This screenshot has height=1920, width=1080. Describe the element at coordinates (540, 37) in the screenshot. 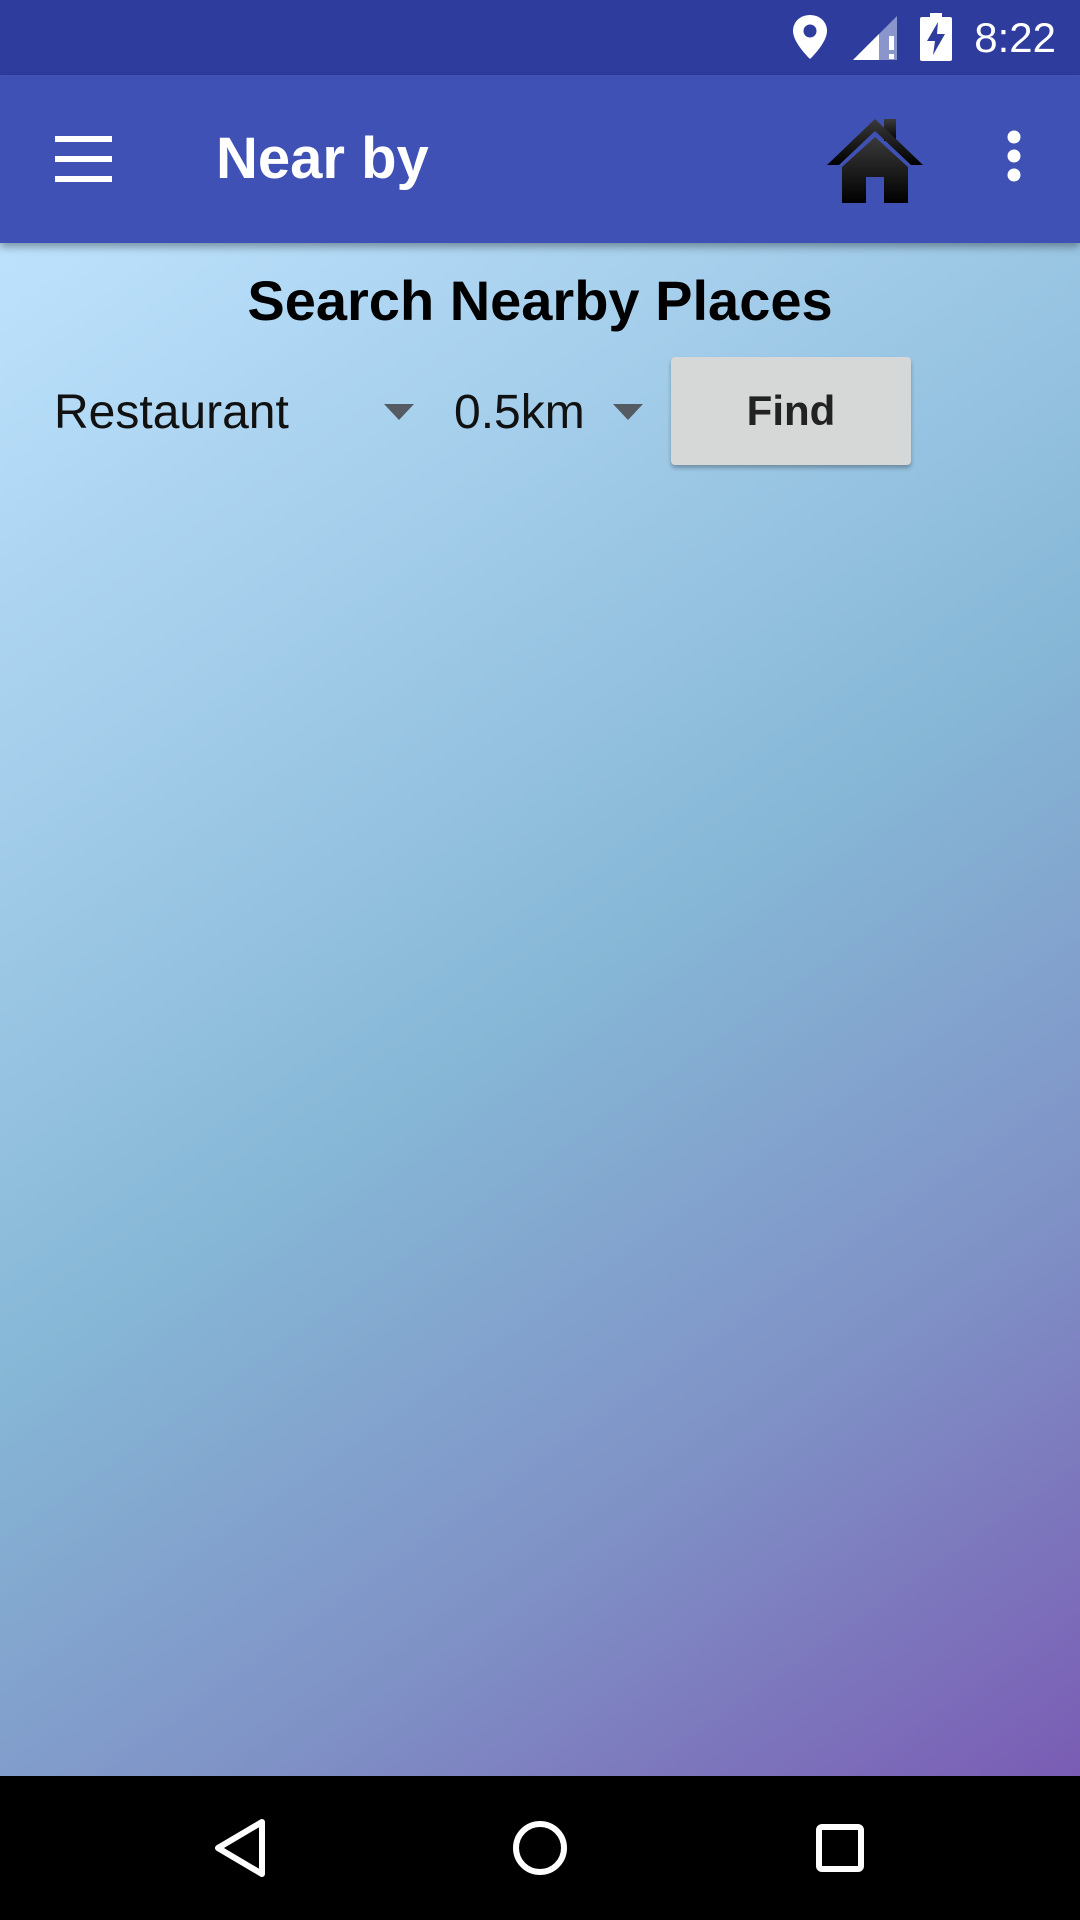

I see `status-bar: 8:22` at that location.